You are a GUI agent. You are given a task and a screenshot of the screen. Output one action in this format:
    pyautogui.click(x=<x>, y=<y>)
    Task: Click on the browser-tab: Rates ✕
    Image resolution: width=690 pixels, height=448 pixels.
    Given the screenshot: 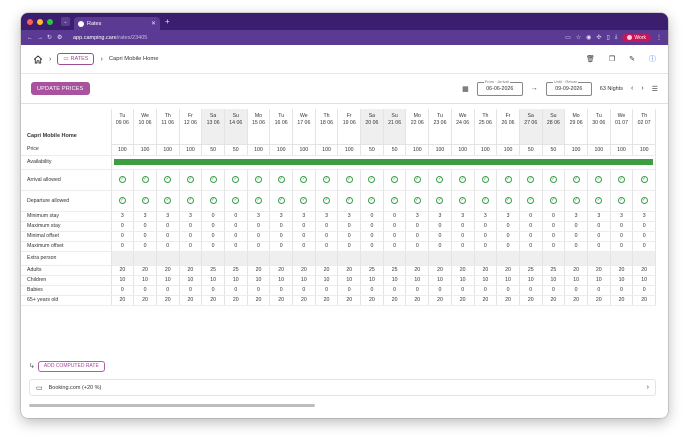 What is the action you would take?
    pyautogui.click(x=117, y=23)
    